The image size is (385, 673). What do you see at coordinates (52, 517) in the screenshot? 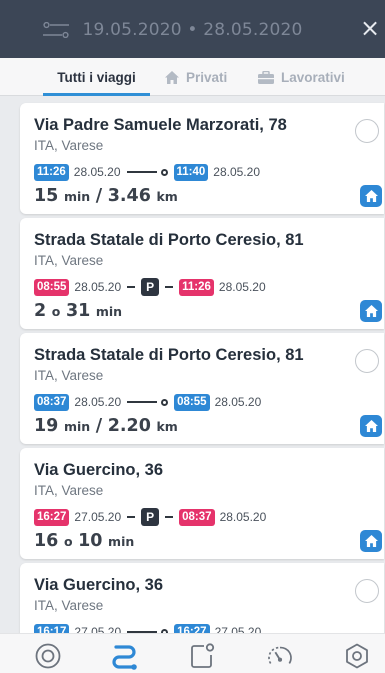
I see `start-time-badge: 16:27` at bounding box center [52, 517].